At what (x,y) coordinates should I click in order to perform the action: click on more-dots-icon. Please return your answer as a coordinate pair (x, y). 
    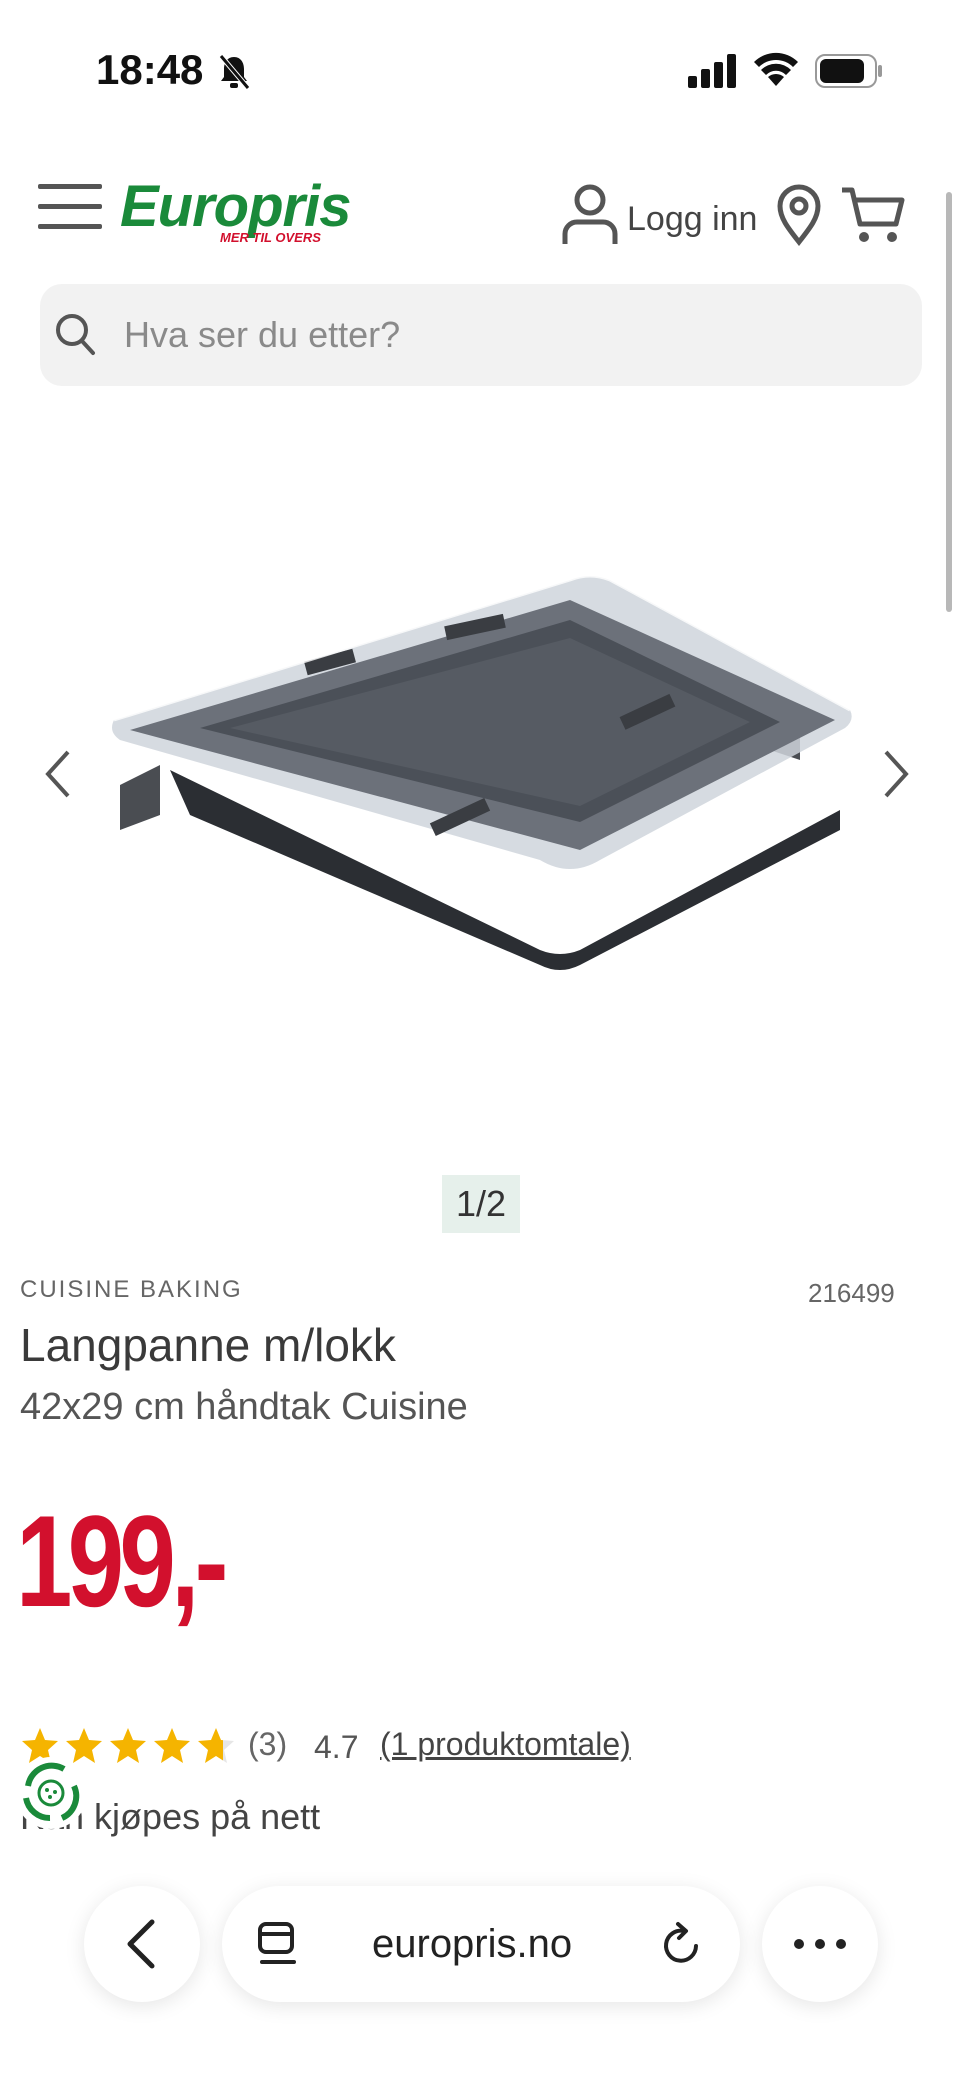
    Looking at the image, I should click on (820, 1944).